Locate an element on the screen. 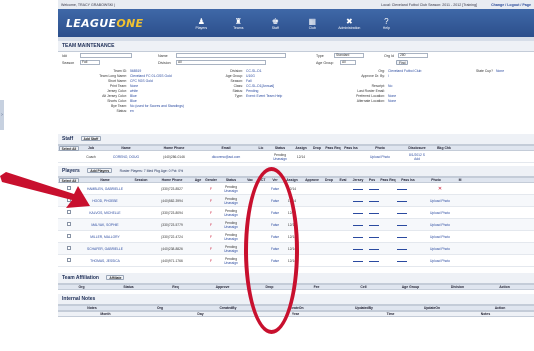 The width and height of the screenshot is (534, 351). nav-help: ? Help is located at coordinates (386, 23).